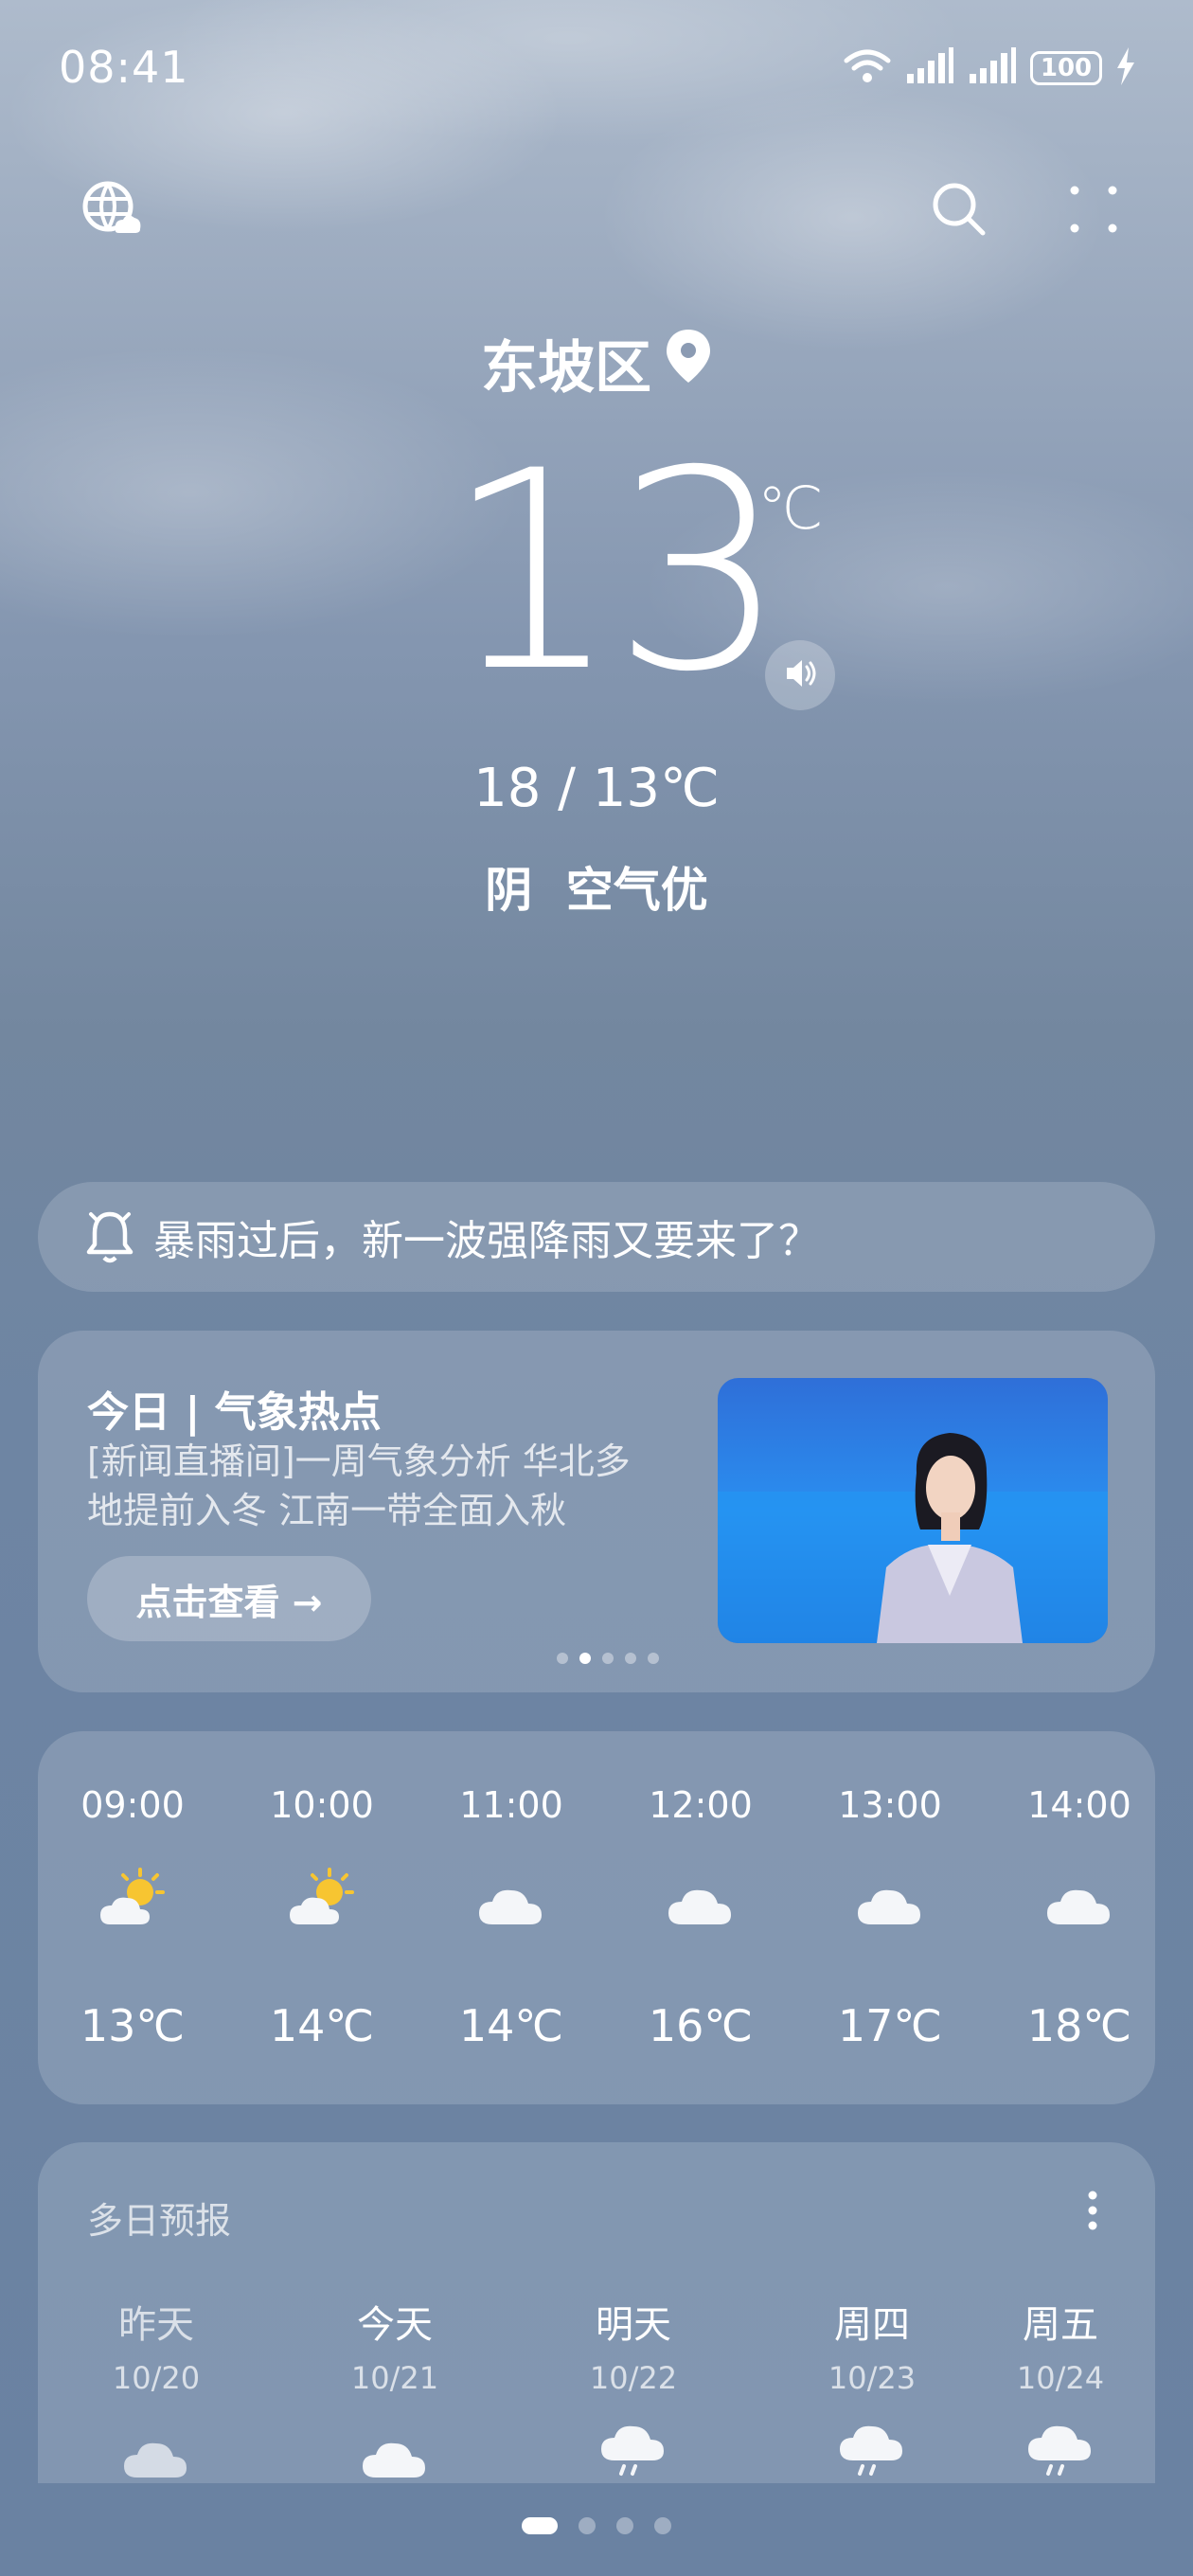 The width and height of the screenshot is (1193, 2576). Describe the element at coordinates (616, 572) in the screenshot. I see `current-temperature: 13` at that location.